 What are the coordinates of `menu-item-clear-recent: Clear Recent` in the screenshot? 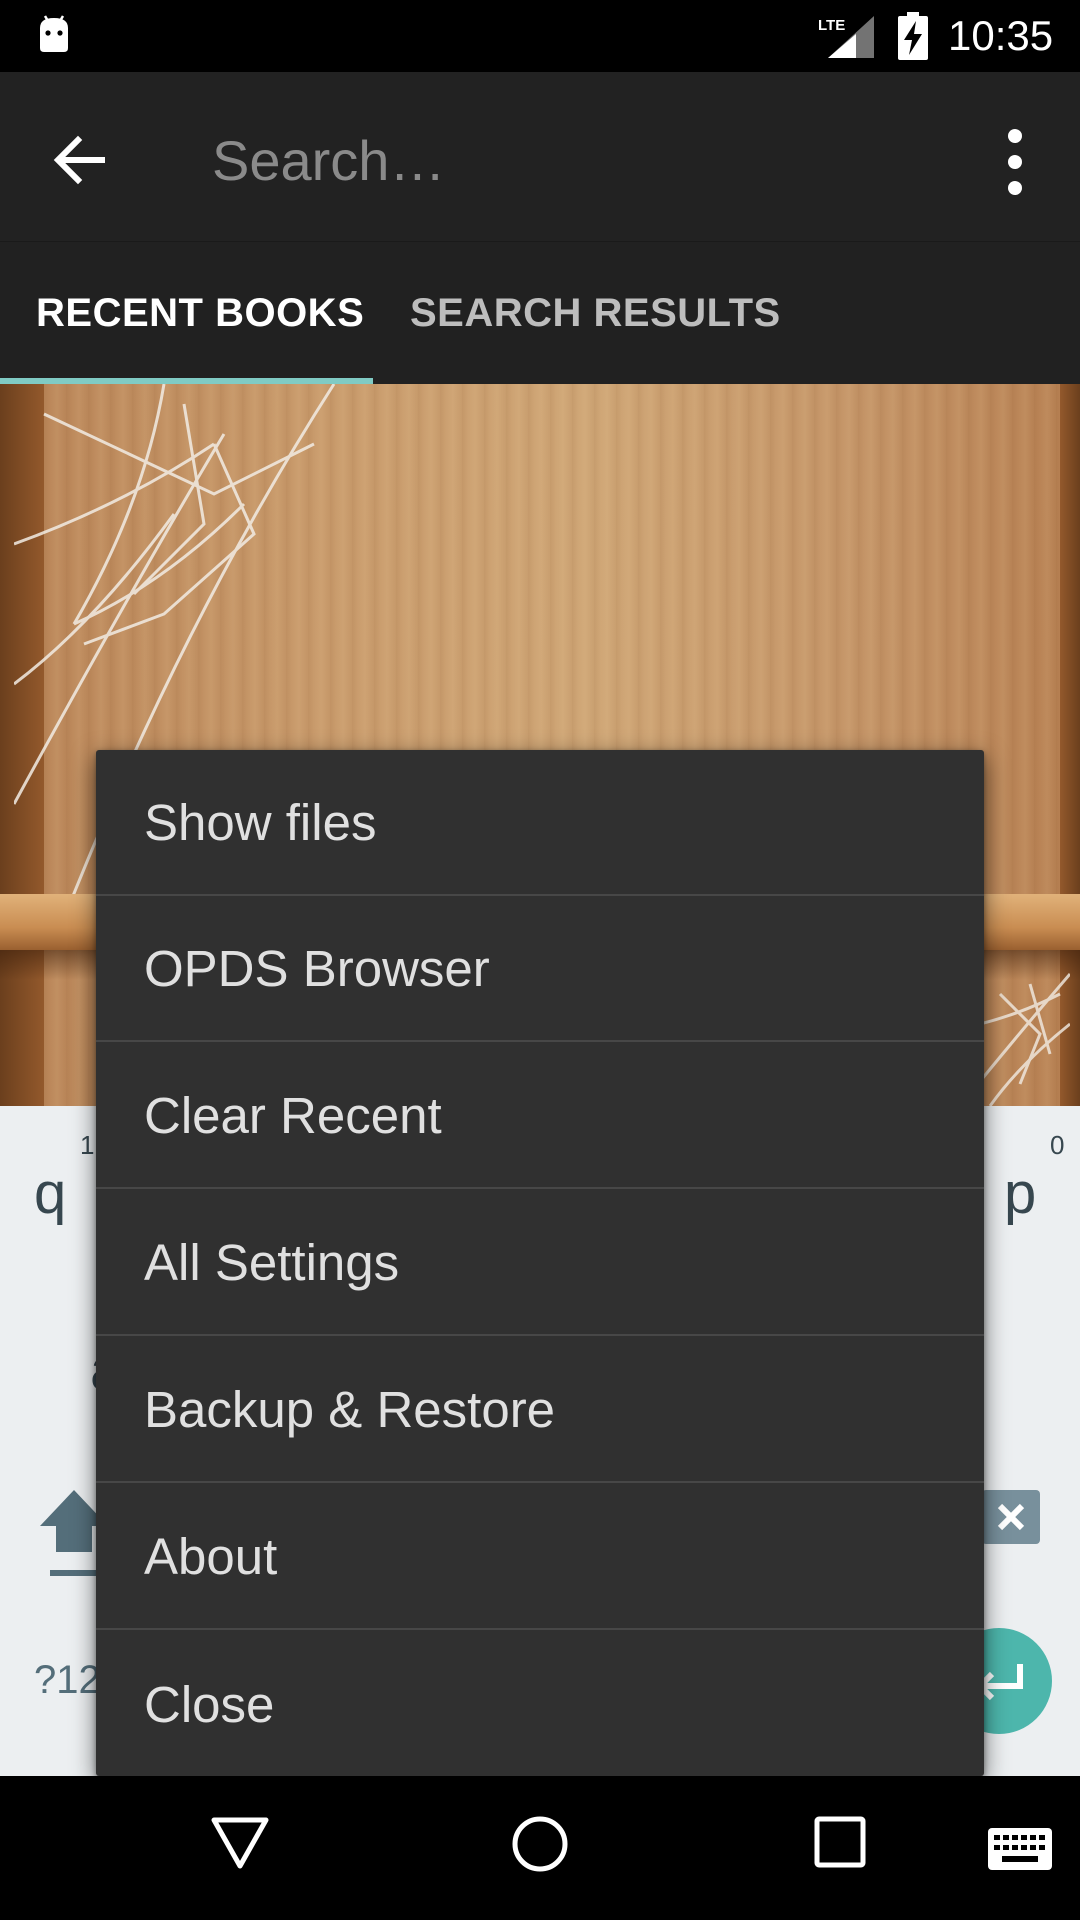 It's located at (540, 1116).